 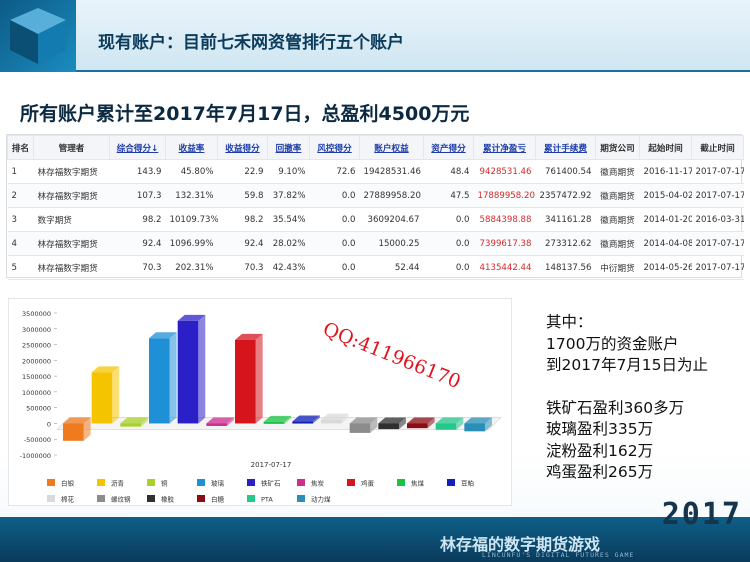 What do you see at coordinates (391, 171) in the screenshot?
I see `table-cell: 19428531.46` at bounding box center [391, 171].